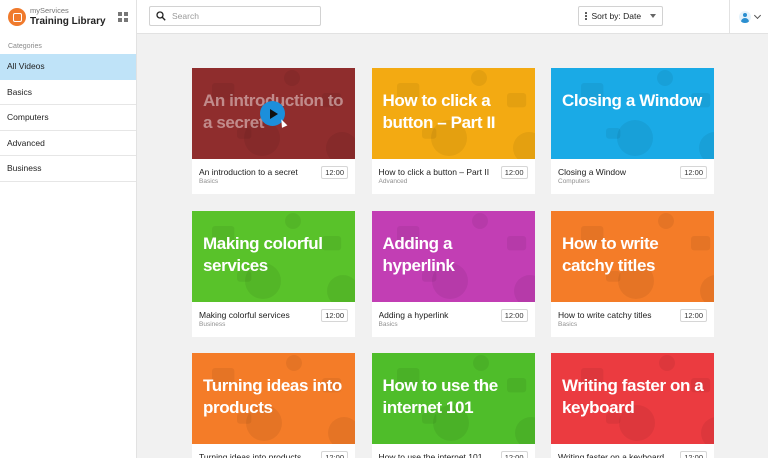  What do you see at coordinates (611, 455) in the screenshot?
I see `video-title: Writing faster on a keyboard` at bounding box center [611, 455].